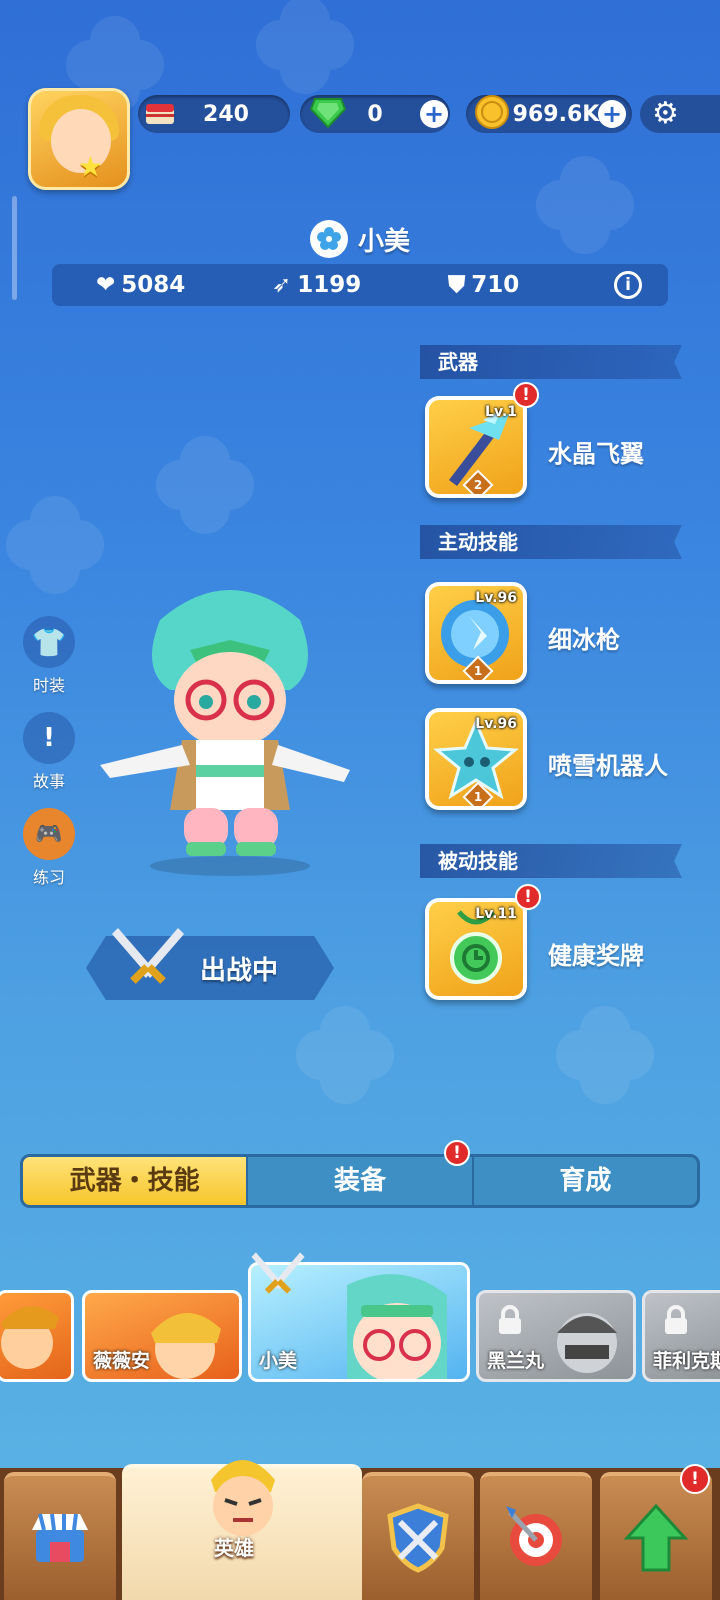 This screenshot has width=720, height=1600. Describe the element at coordinates (153, 285) in the screenshot. I see `hp-value: 5084` at that location.